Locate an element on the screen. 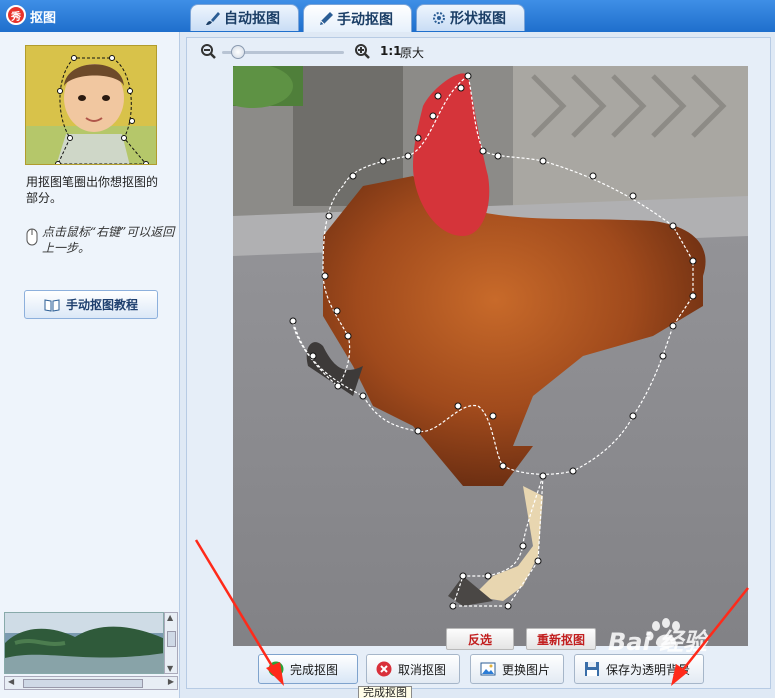 The height and width of the screenshot is (698, 775). brush-icon is located at coordinates (213, 18).